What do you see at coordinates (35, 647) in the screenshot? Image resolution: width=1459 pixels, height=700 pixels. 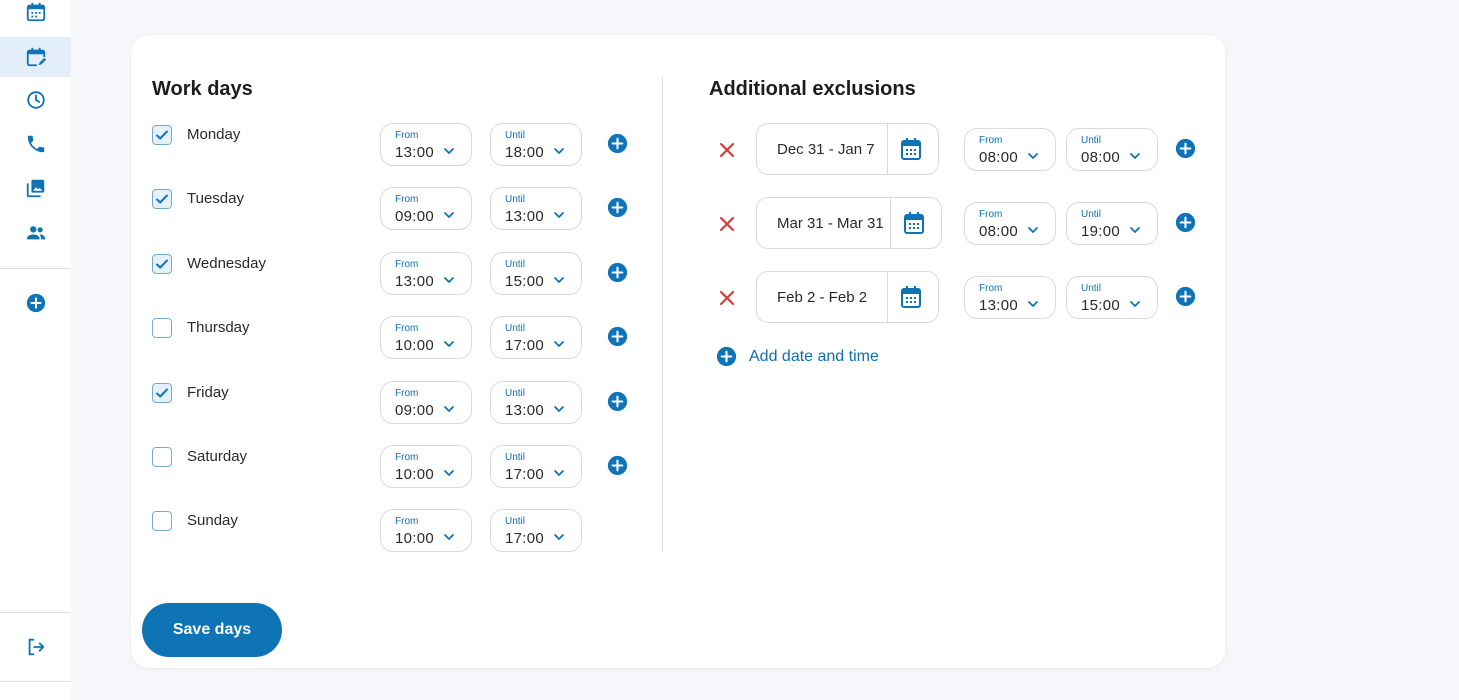 I see `sidebar-item-logout` at bounding box center [35, 647].